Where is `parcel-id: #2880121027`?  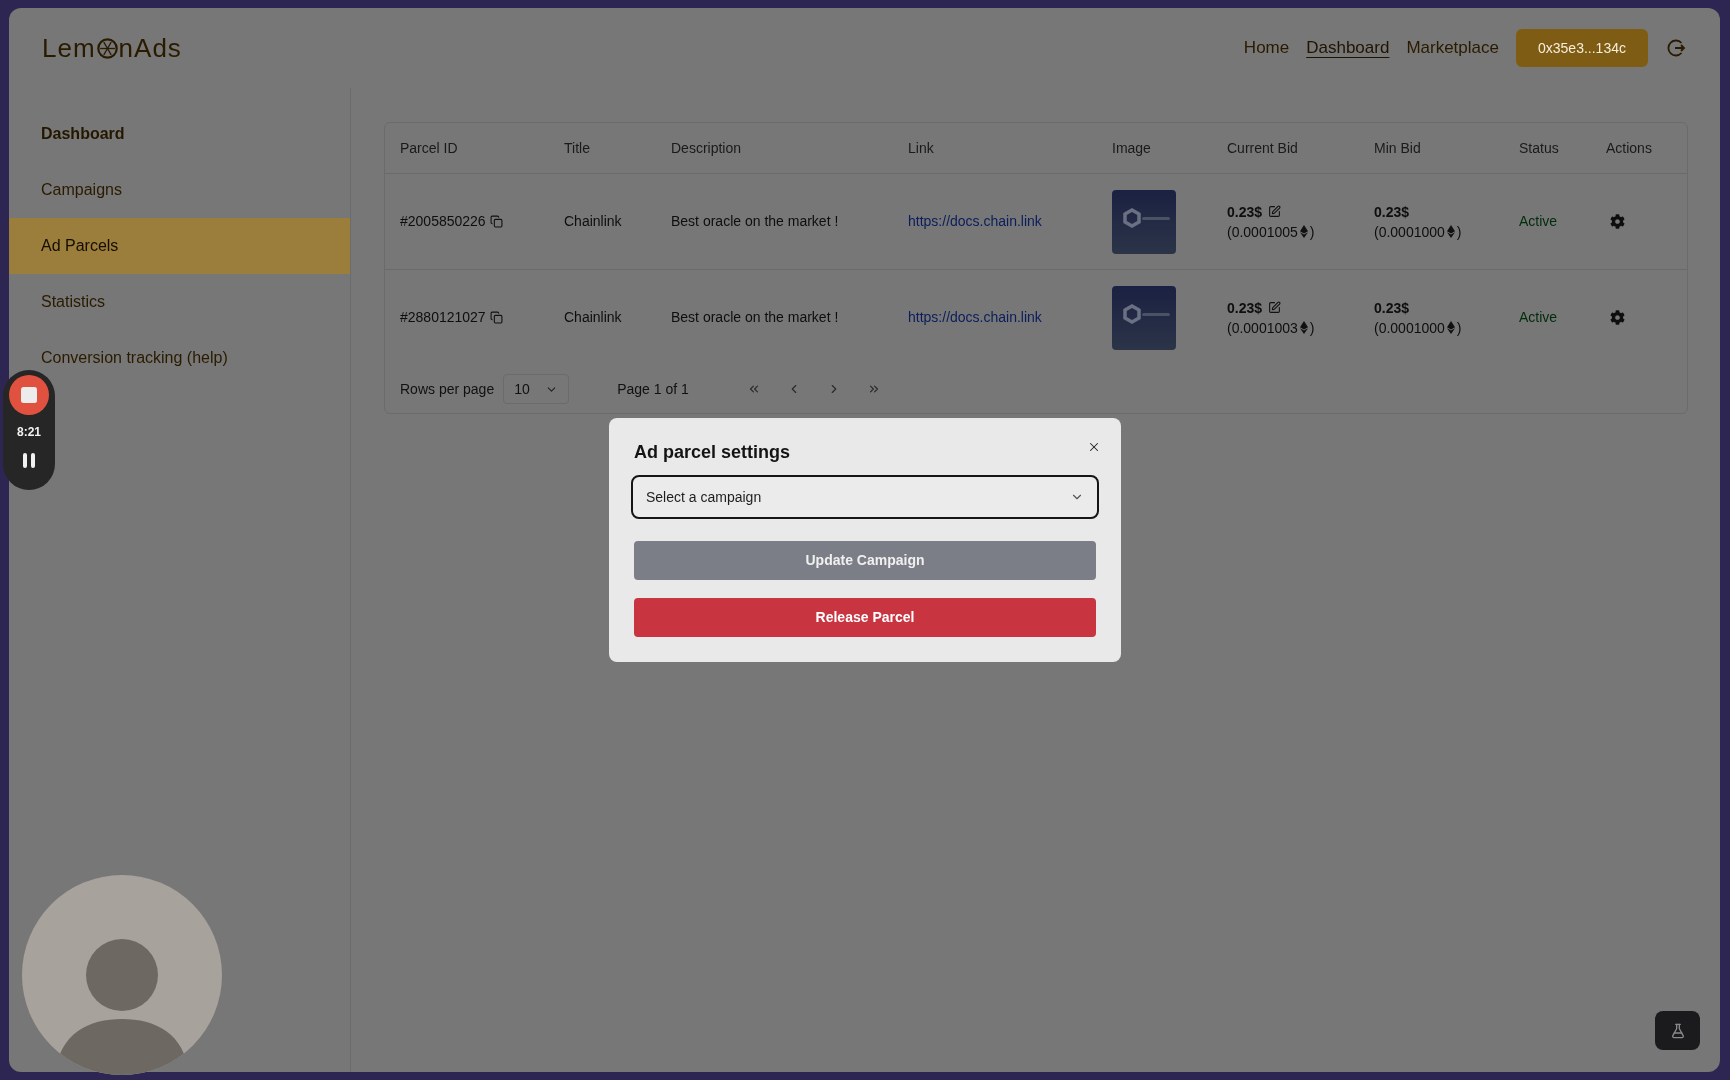 parcel-id: #2880121027 is located at coordinates (443, 317).